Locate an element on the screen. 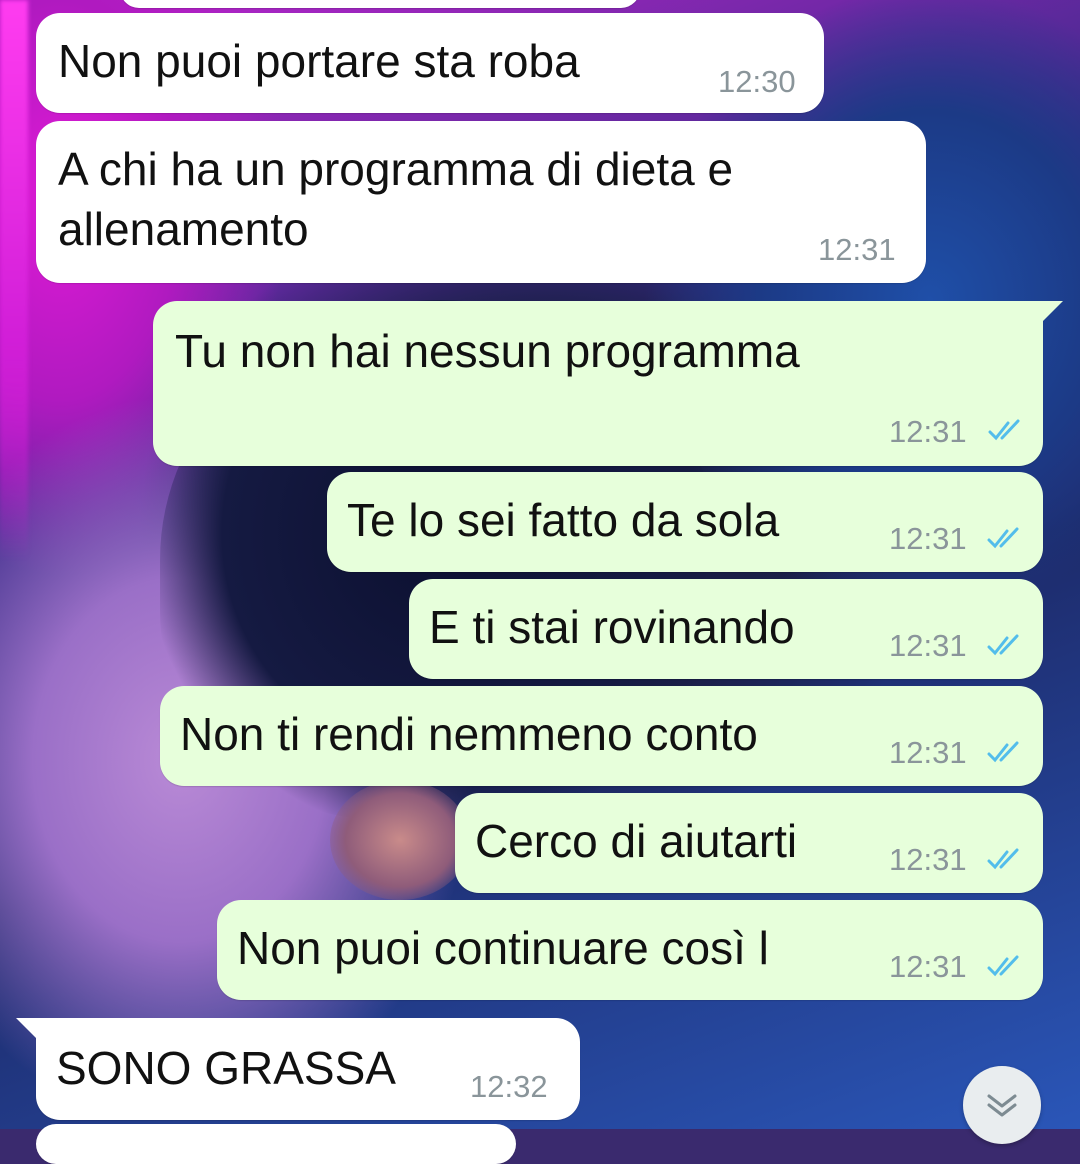  message-incoming: Non puoi portare sta roba 12:30 is located at coordinates (430, 63).